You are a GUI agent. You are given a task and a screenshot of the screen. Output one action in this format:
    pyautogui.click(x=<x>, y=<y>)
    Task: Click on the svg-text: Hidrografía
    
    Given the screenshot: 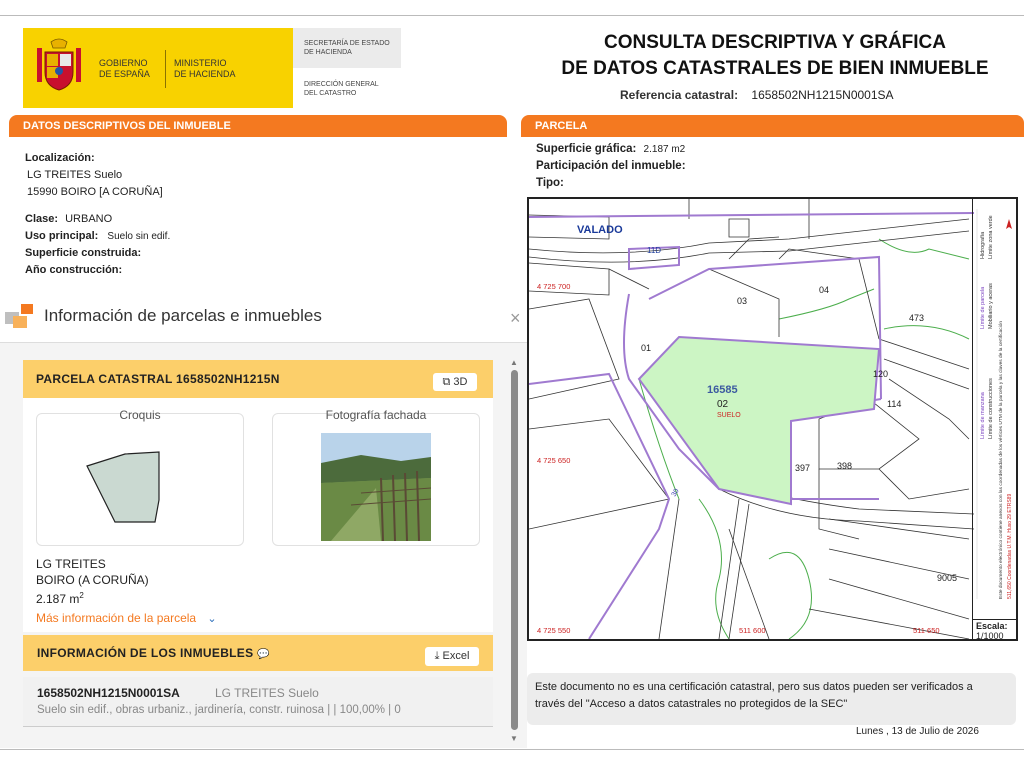 What is the action you would take?
    pyautogui.click(x=983, y=245)
    